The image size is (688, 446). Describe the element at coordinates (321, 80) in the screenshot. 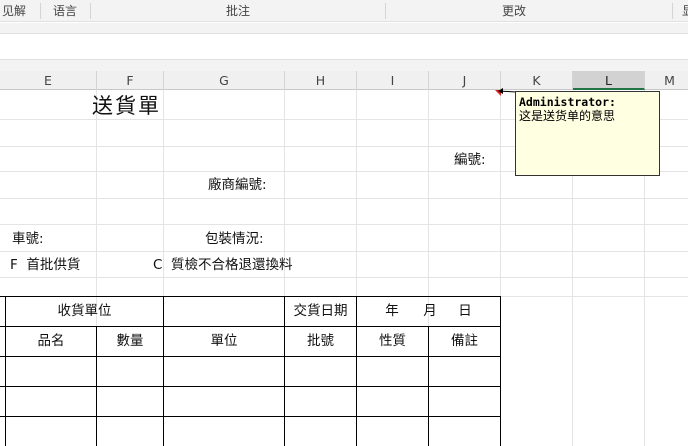

I see `column-header-h: H` at that location.